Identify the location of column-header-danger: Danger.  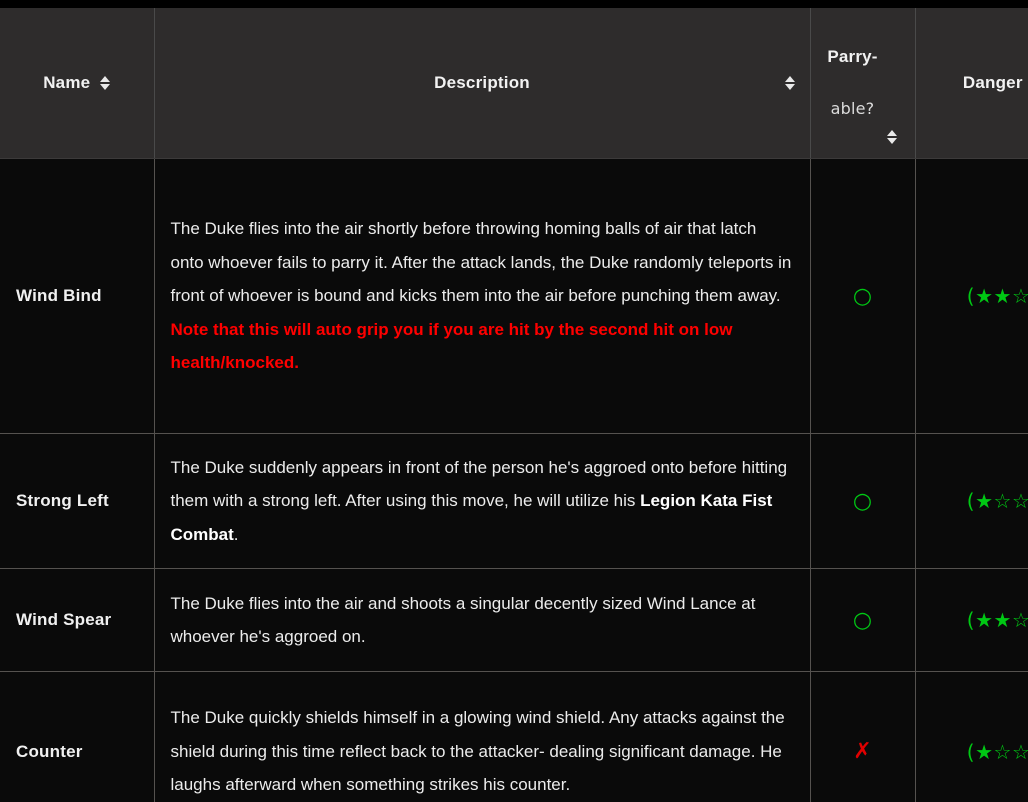
(971, 84).